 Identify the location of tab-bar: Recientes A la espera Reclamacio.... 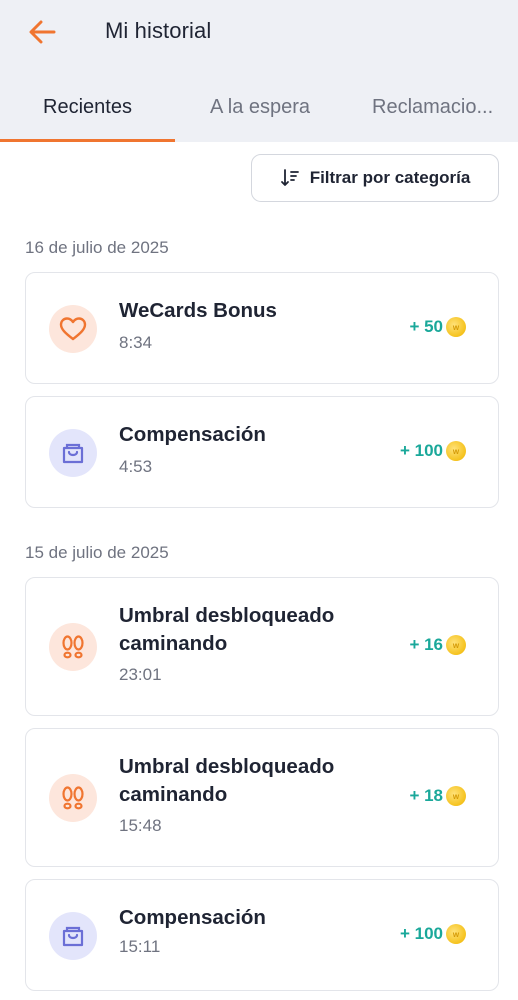
(259, 113).